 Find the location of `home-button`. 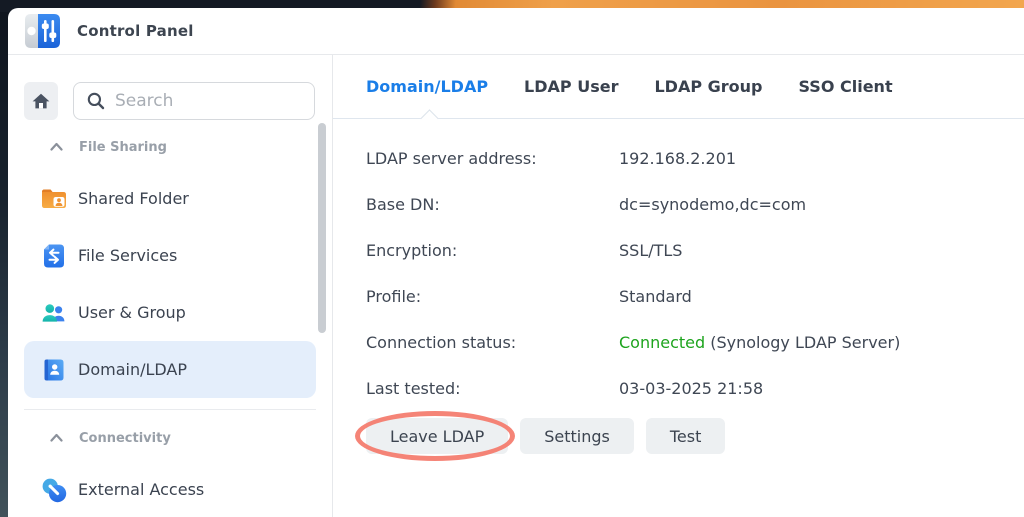

home-button is located at coordinates (41, 101).